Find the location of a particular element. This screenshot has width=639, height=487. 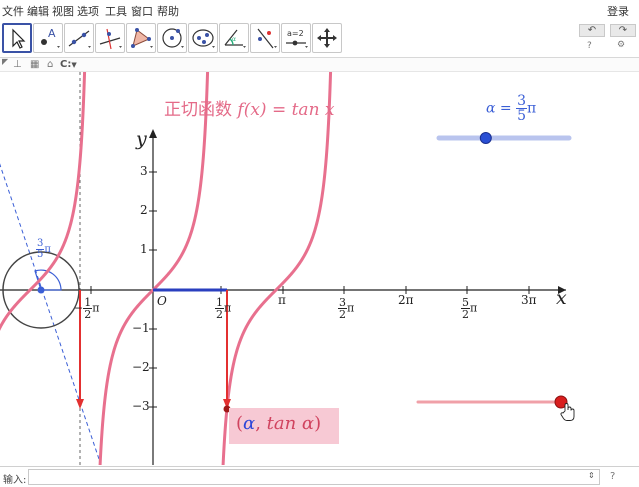

spin-arrows-icon: ⇕ is located at coordinates (591, 475).